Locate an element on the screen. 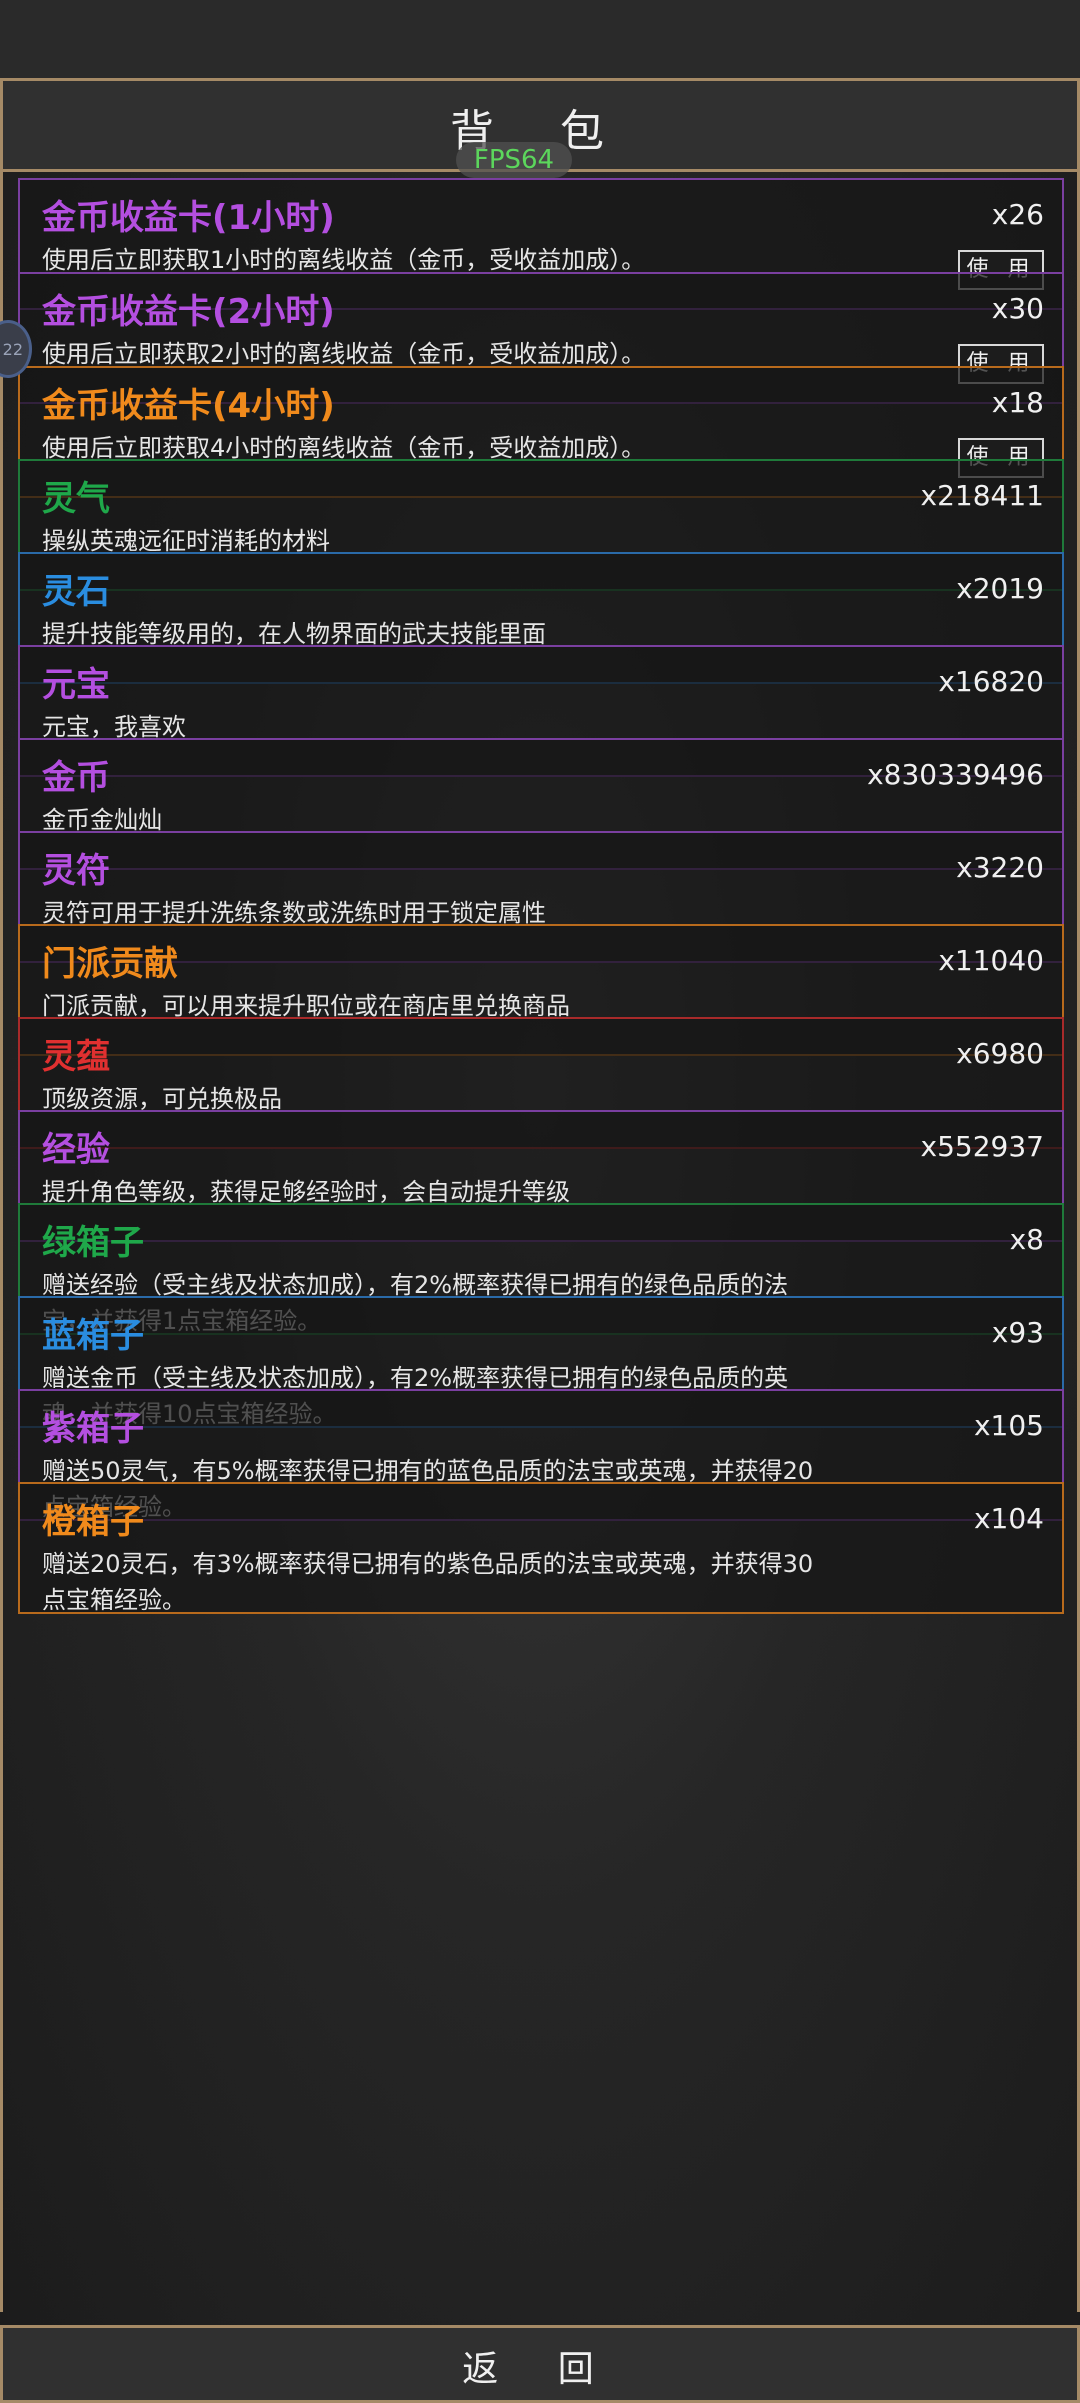 The height and width of the screenshot is (2403, 1080). item-name: 灵气 is located at coordinates (76, 499).